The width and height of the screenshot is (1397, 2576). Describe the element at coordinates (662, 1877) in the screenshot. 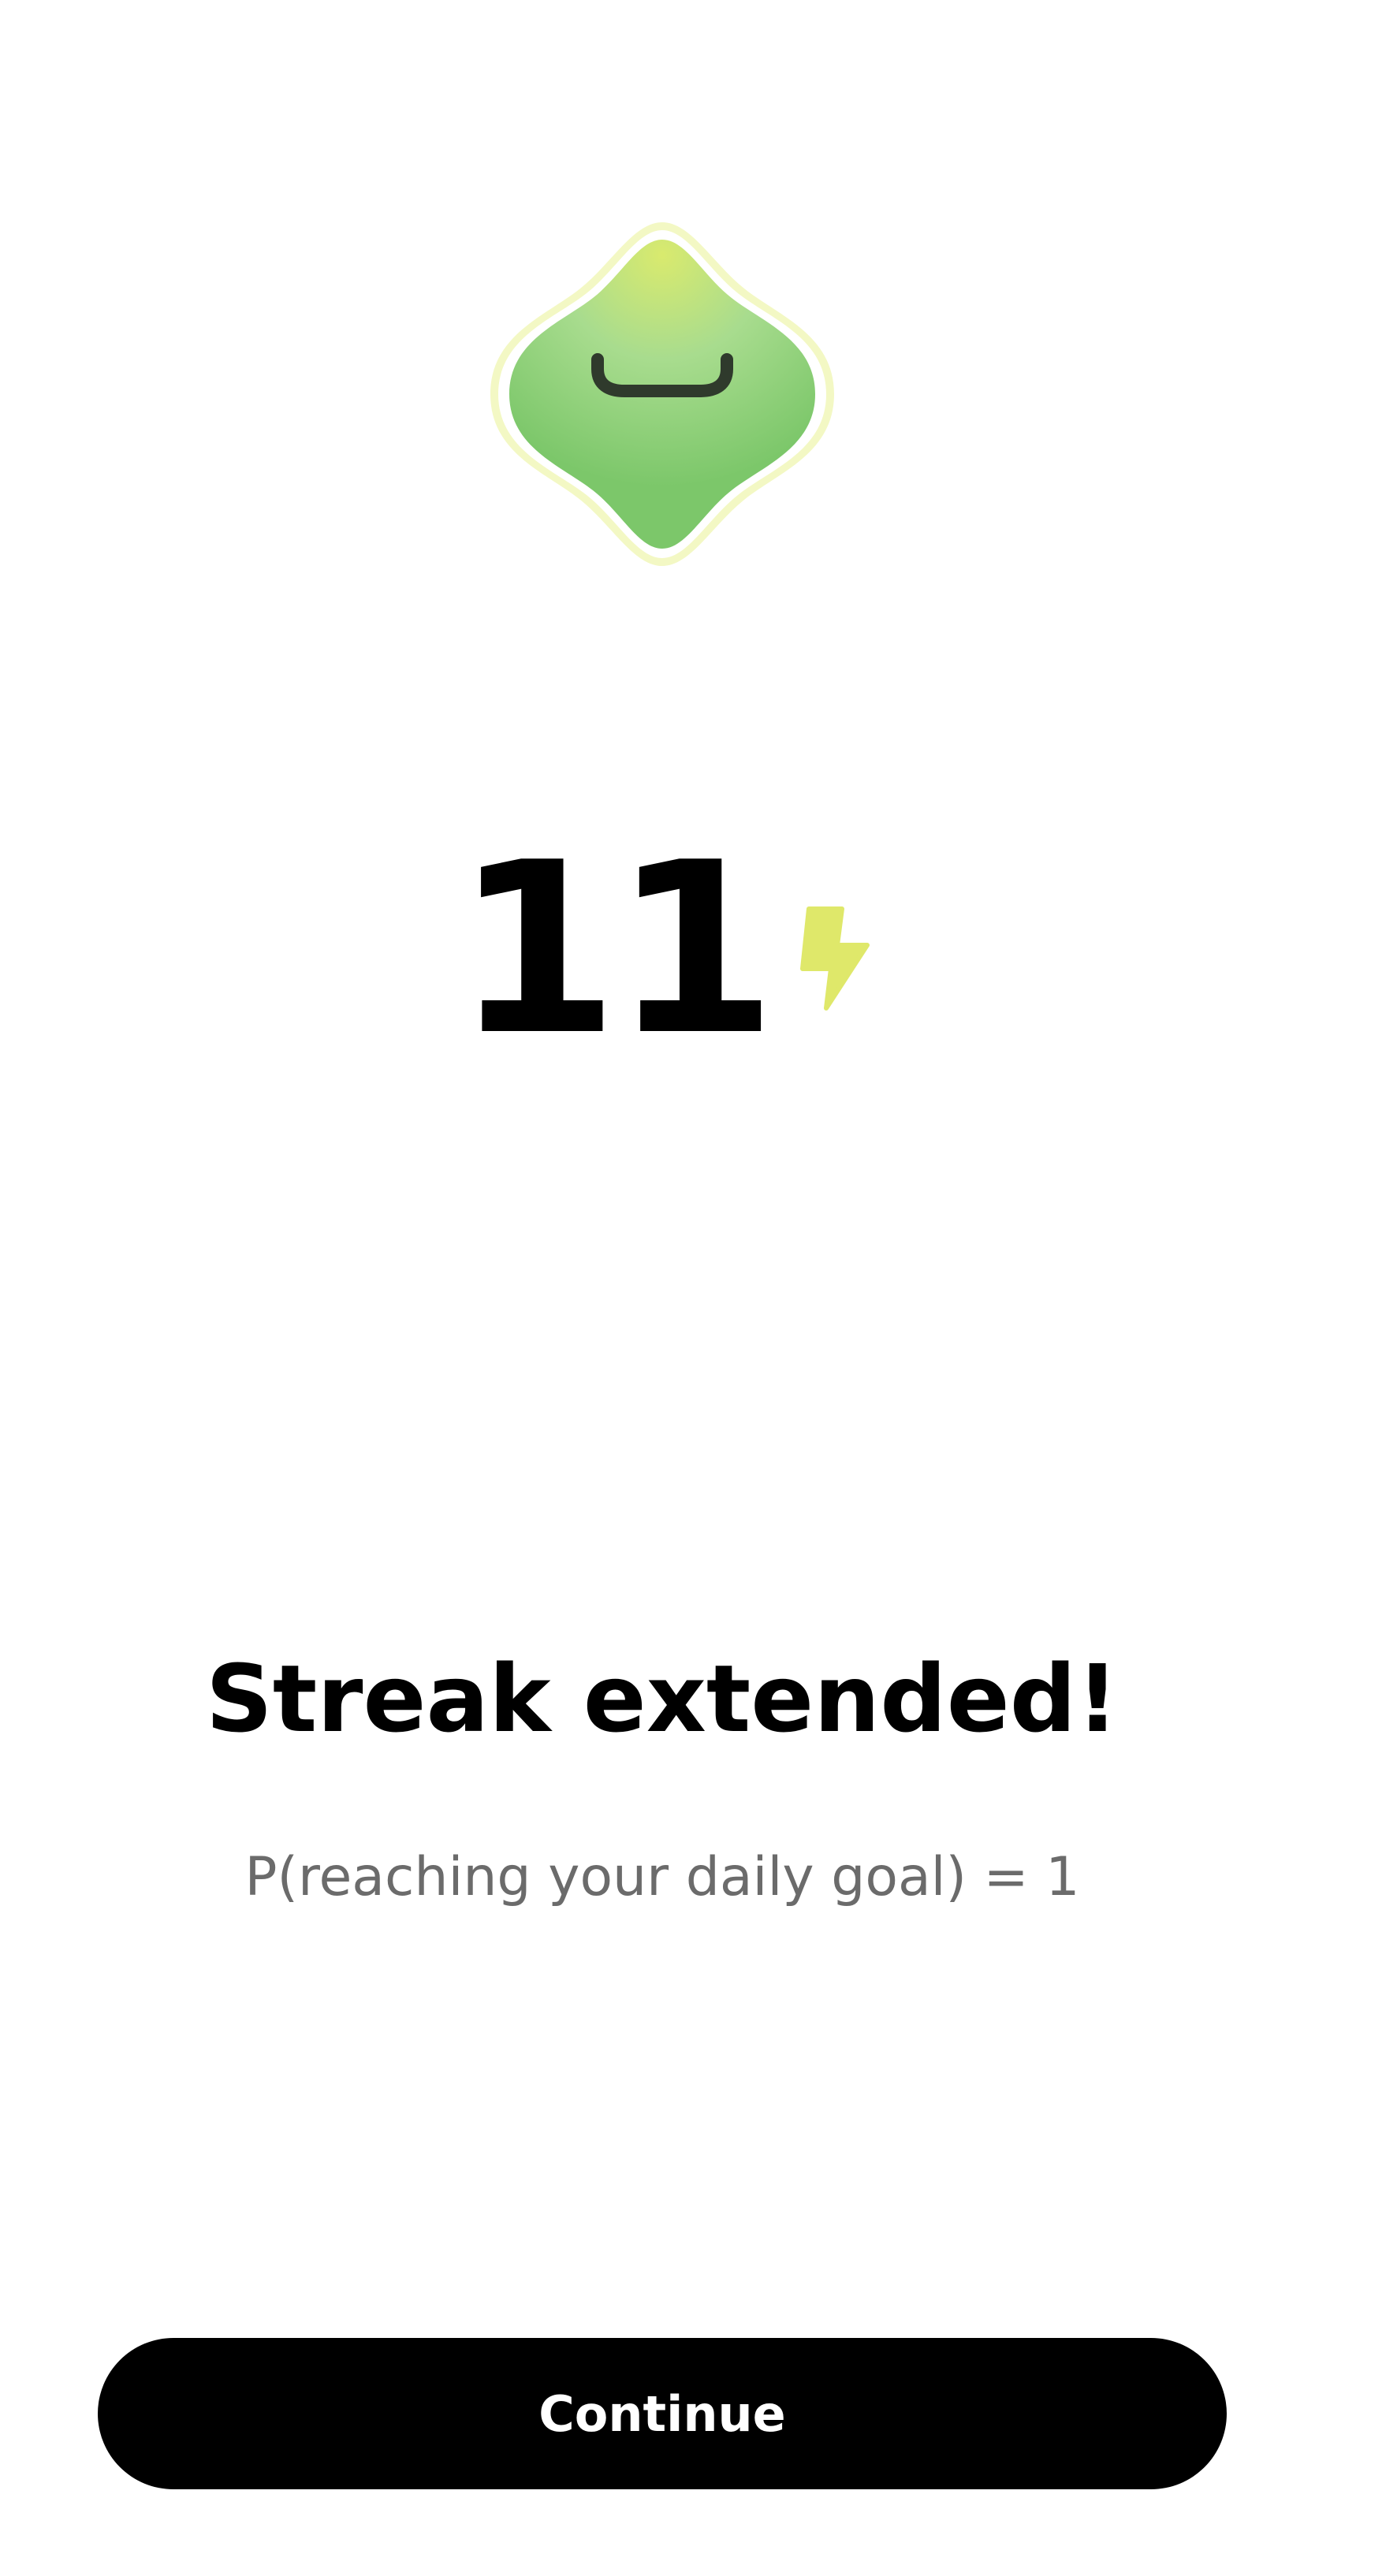

I see `streak-subtitle: P(reaching your daily goal) = 1` at that location.